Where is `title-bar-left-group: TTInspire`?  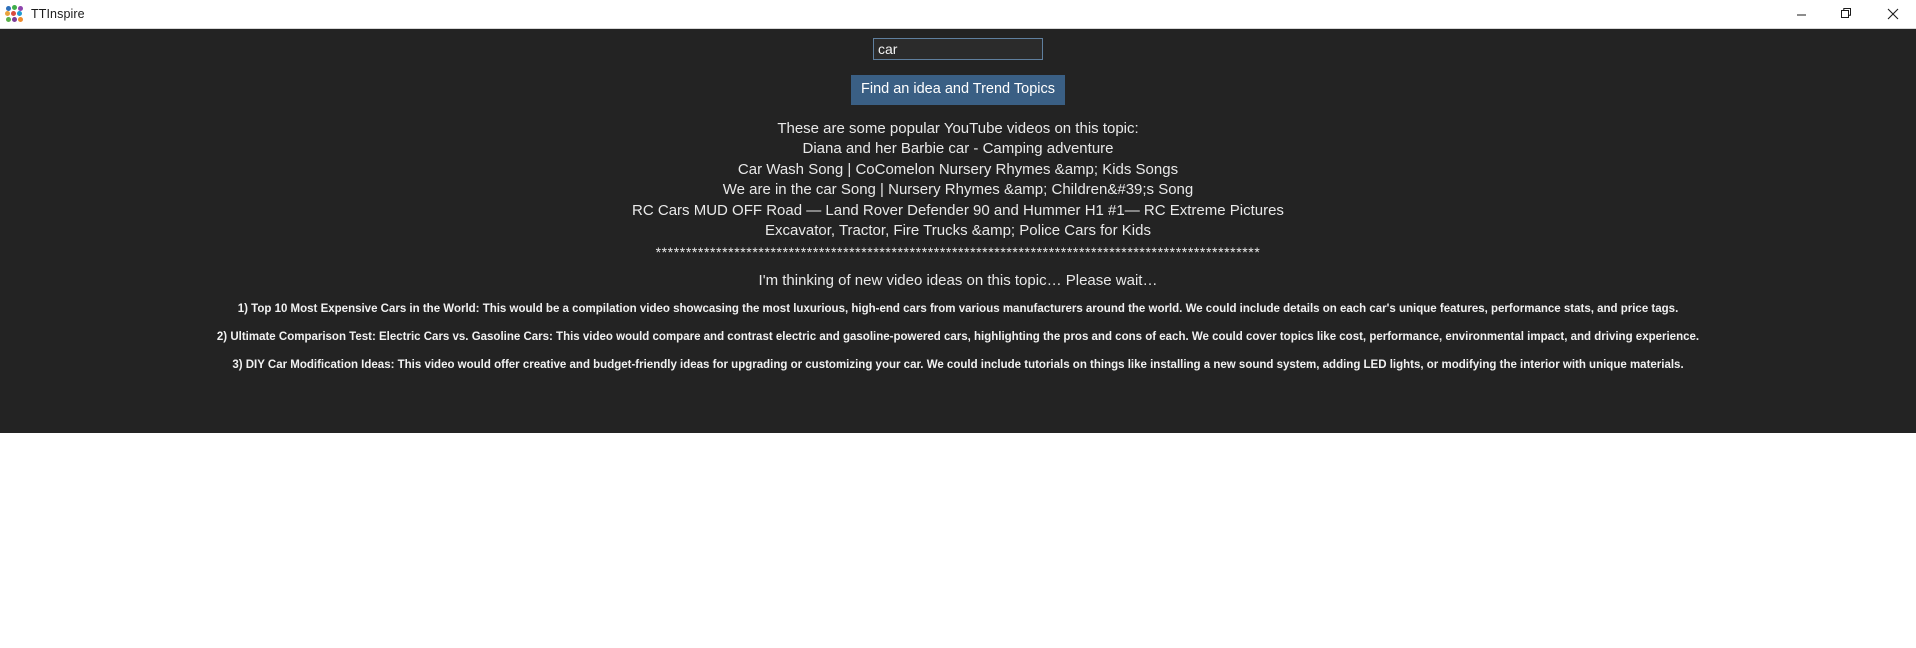
title-bar-left-group: TTInspire is located at coordinates (42, 14).